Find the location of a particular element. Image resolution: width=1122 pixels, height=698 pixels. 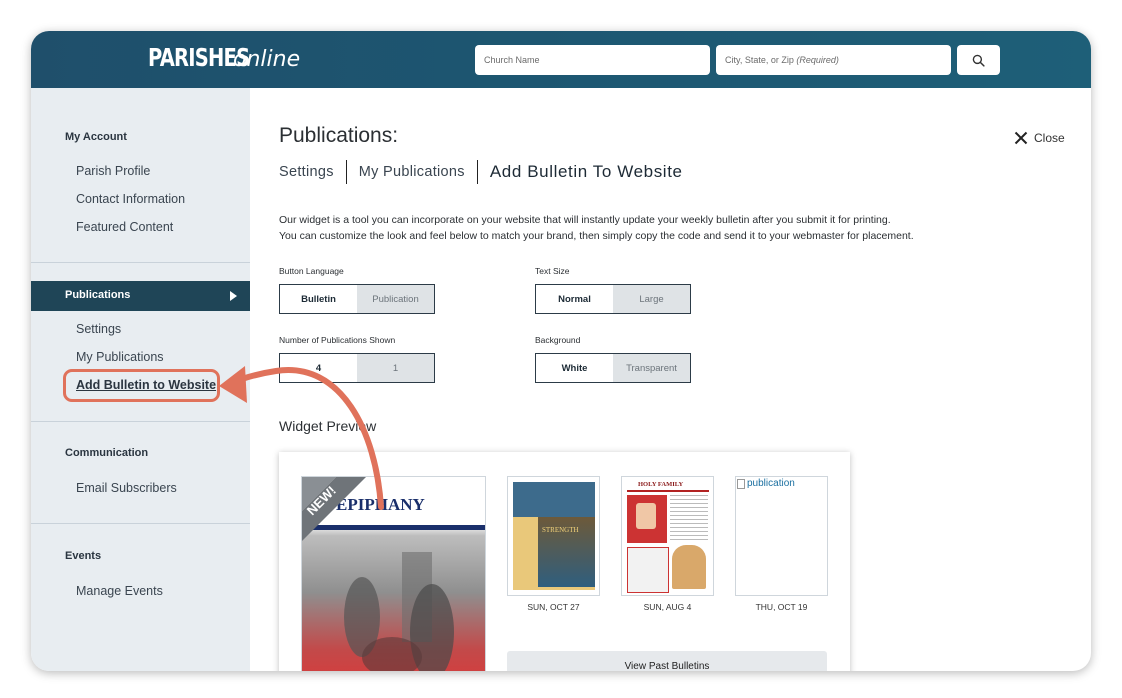

logo-word-parishes: PARISHES is located at coordinates (199, 57).